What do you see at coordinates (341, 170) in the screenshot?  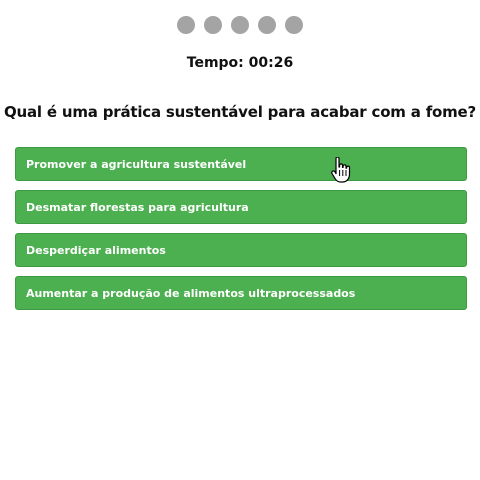 I see `hand-pointer-icon` at bounding box center [341, 170].